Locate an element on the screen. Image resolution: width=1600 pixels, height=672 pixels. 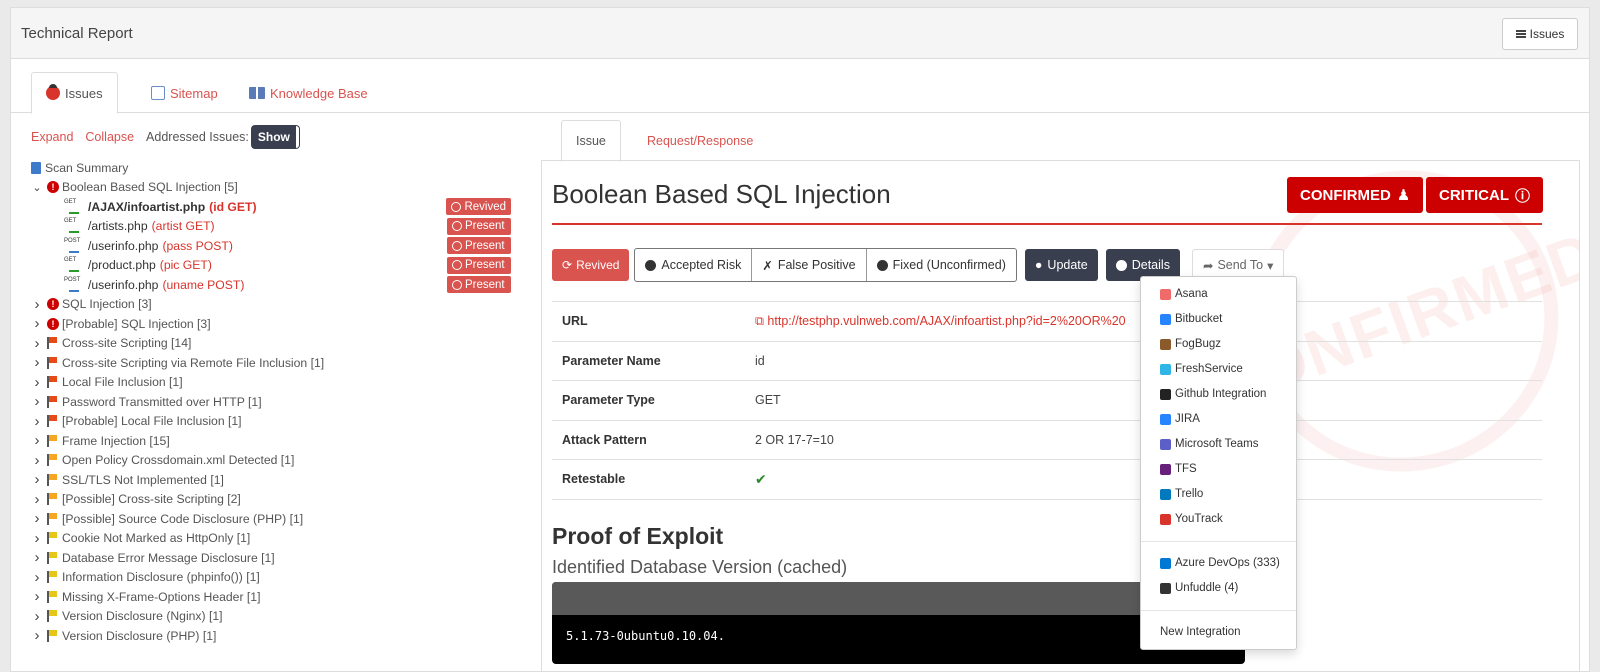
row-label: Parameter Name is located at coordinates (611, 360).